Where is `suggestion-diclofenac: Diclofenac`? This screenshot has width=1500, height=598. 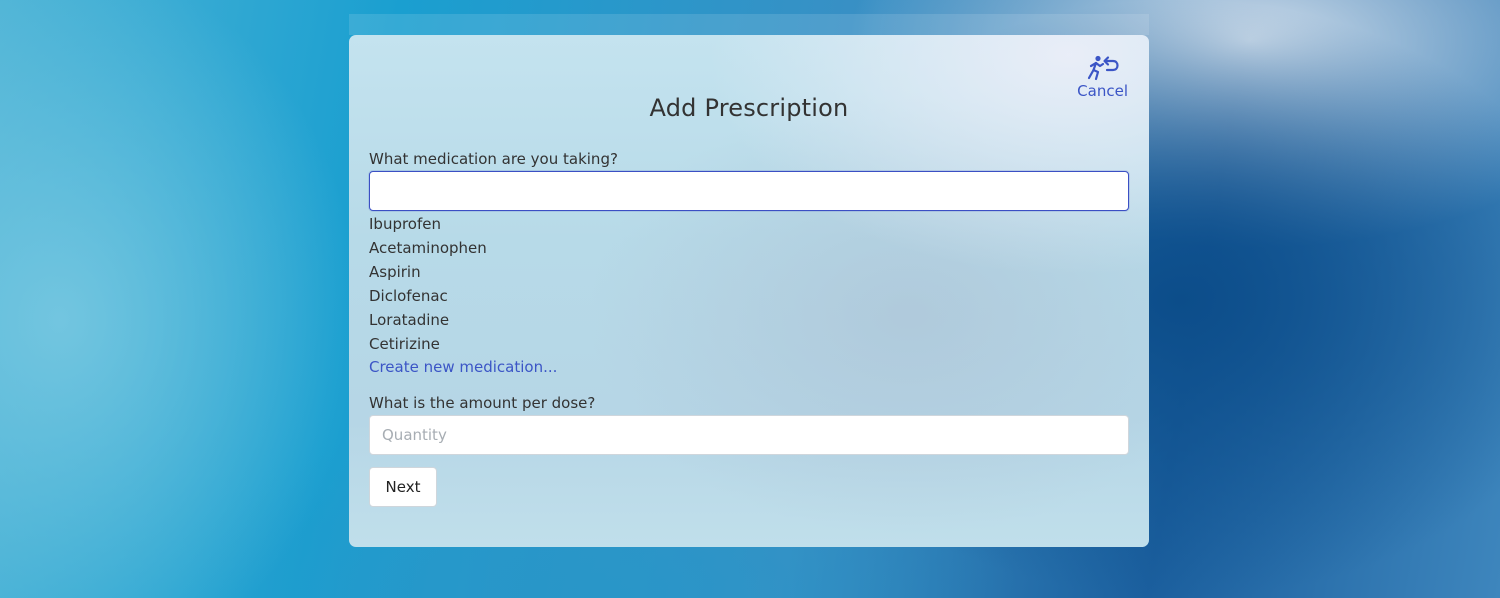 suggestion-diclofenac: Diclofenac is located at coordinates (428, 296).